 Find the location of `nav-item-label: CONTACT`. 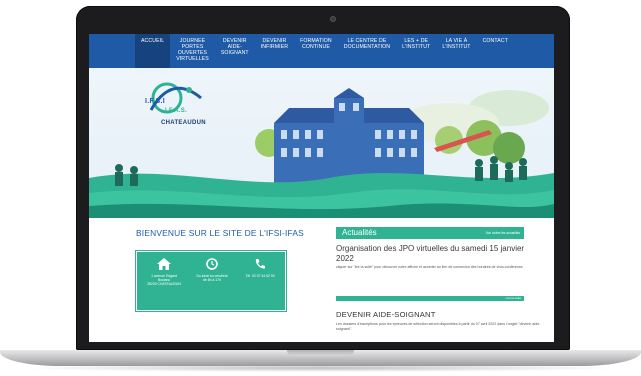

nav-item-label: CONTACT is located at coordinates (495, 41).